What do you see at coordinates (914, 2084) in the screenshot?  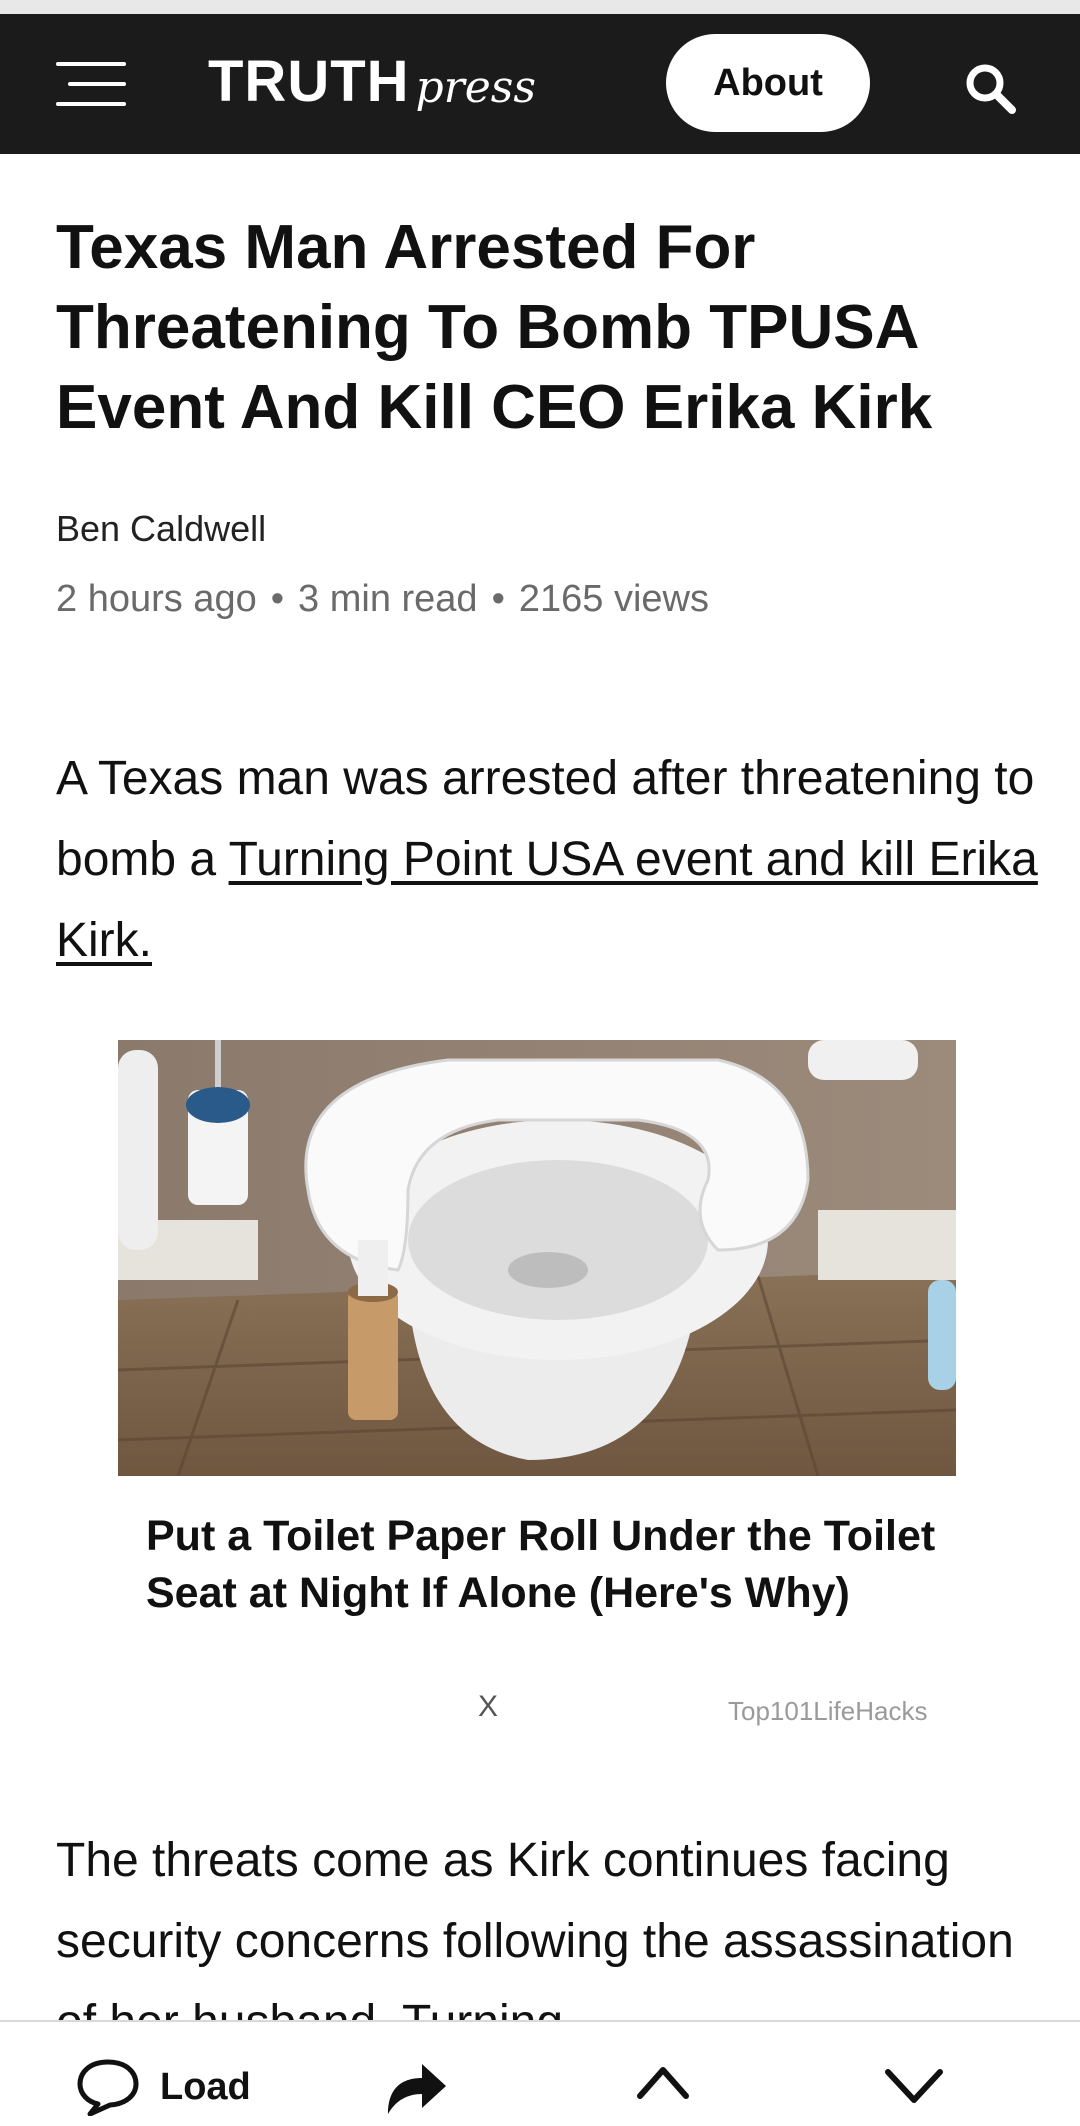 I see `chevron-down-icon` at bounding box center [914, 2084].